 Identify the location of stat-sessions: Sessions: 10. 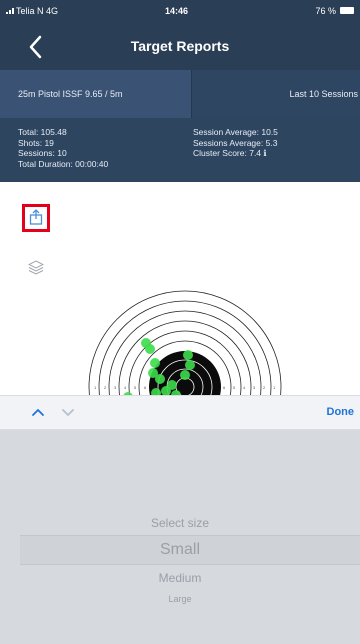
(42, 153).